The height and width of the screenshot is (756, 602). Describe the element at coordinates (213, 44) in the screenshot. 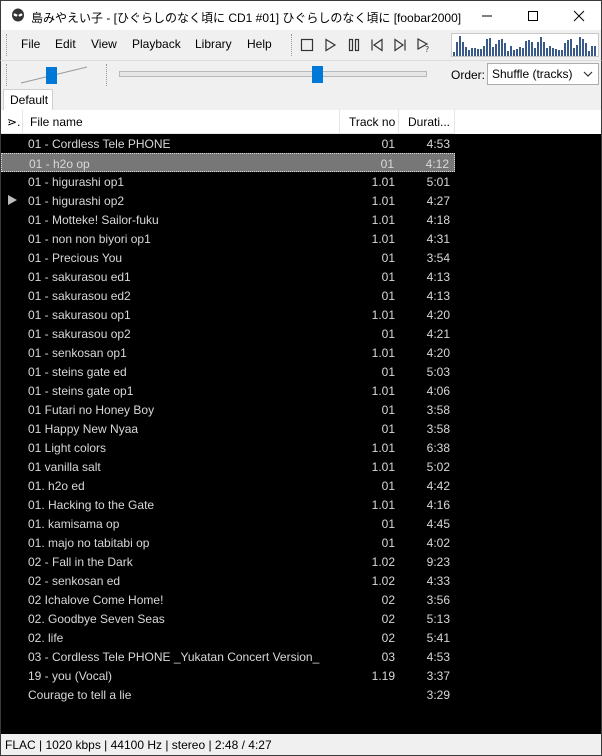

I see `menu-library: Library` at that location.